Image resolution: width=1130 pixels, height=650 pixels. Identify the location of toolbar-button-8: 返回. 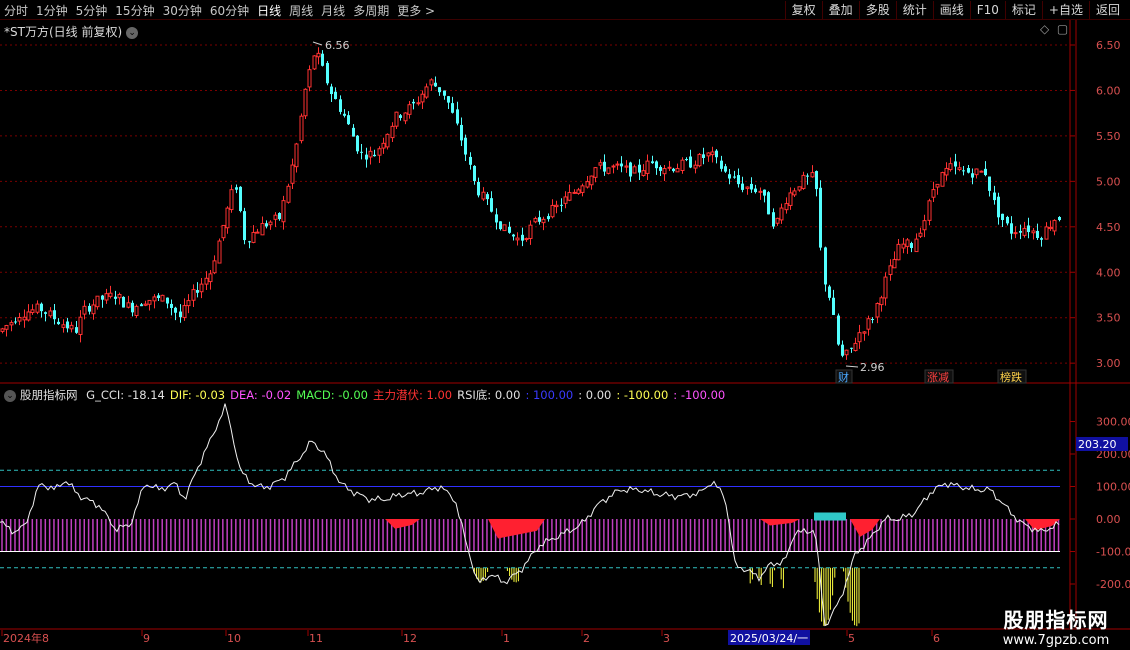
(1107, 10).